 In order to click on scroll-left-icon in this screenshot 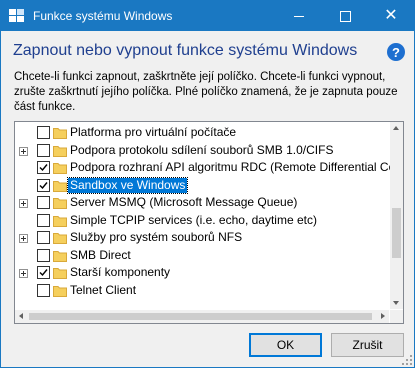, I will do `click(21, 316)`.